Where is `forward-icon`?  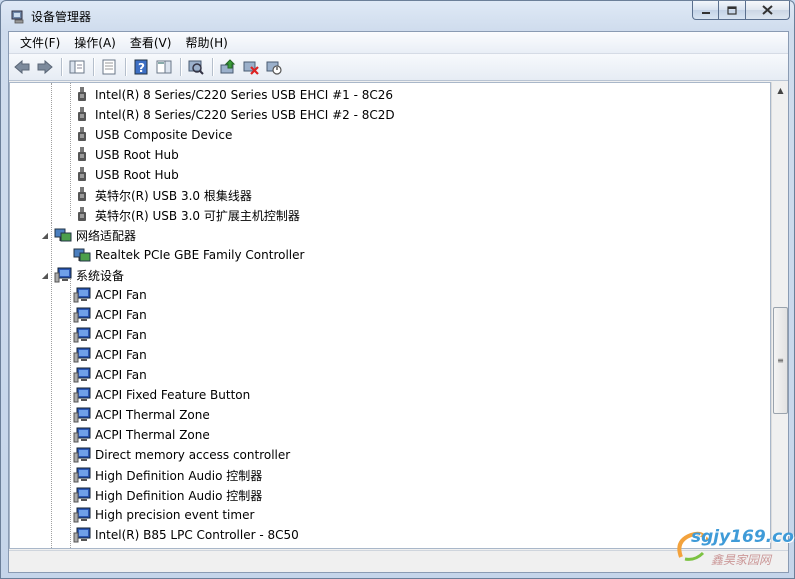 forward-icon is located at coordinates (45, 67).